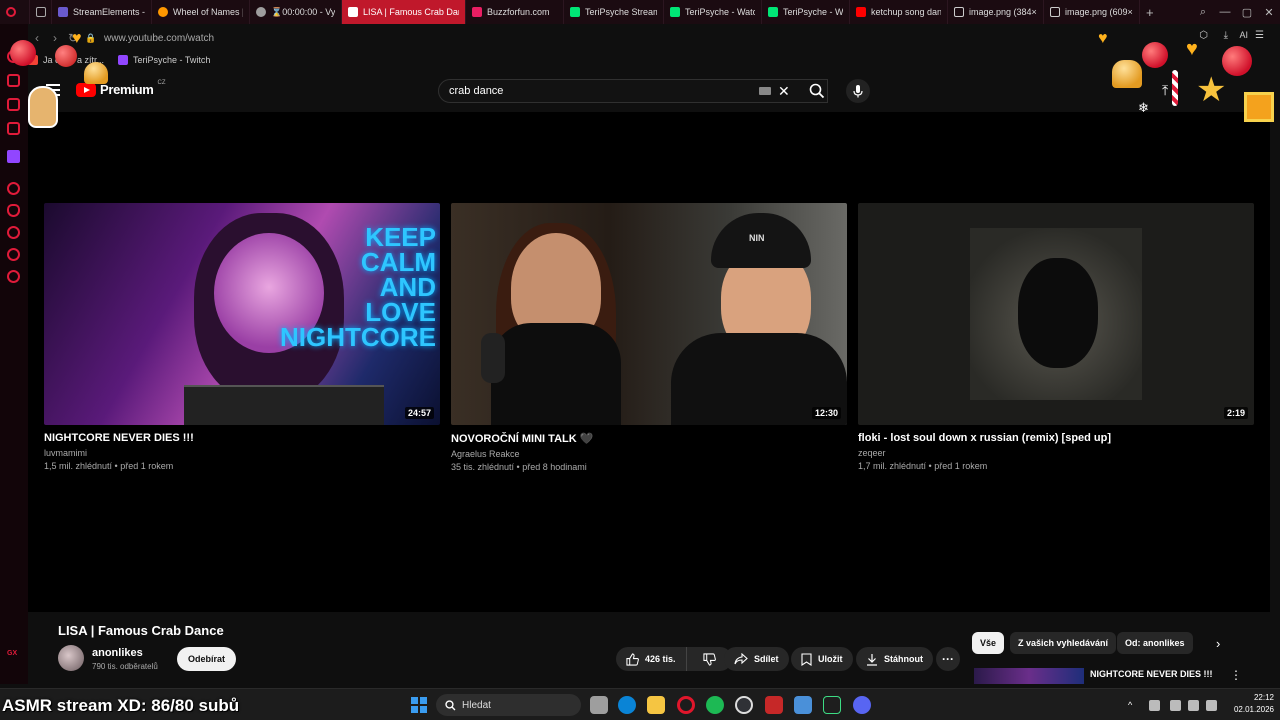 Image resolution: width=1280 pixels, height=720 pixels. I want to click on edge-icon, so click(627, 705).